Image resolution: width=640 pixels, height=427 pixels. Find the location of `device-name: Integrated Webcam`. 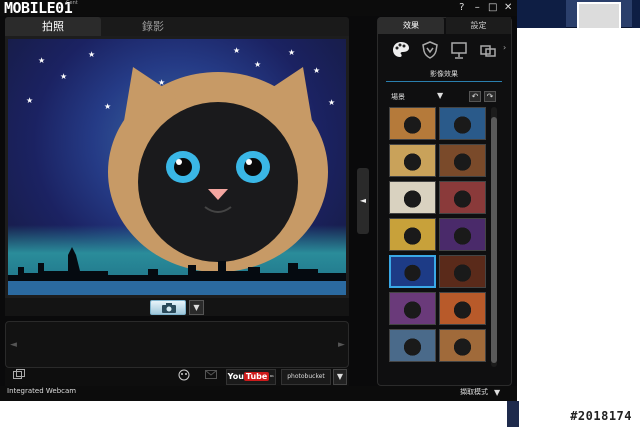

device-name: Integrated Webcam is located at coordinates (42, 391).